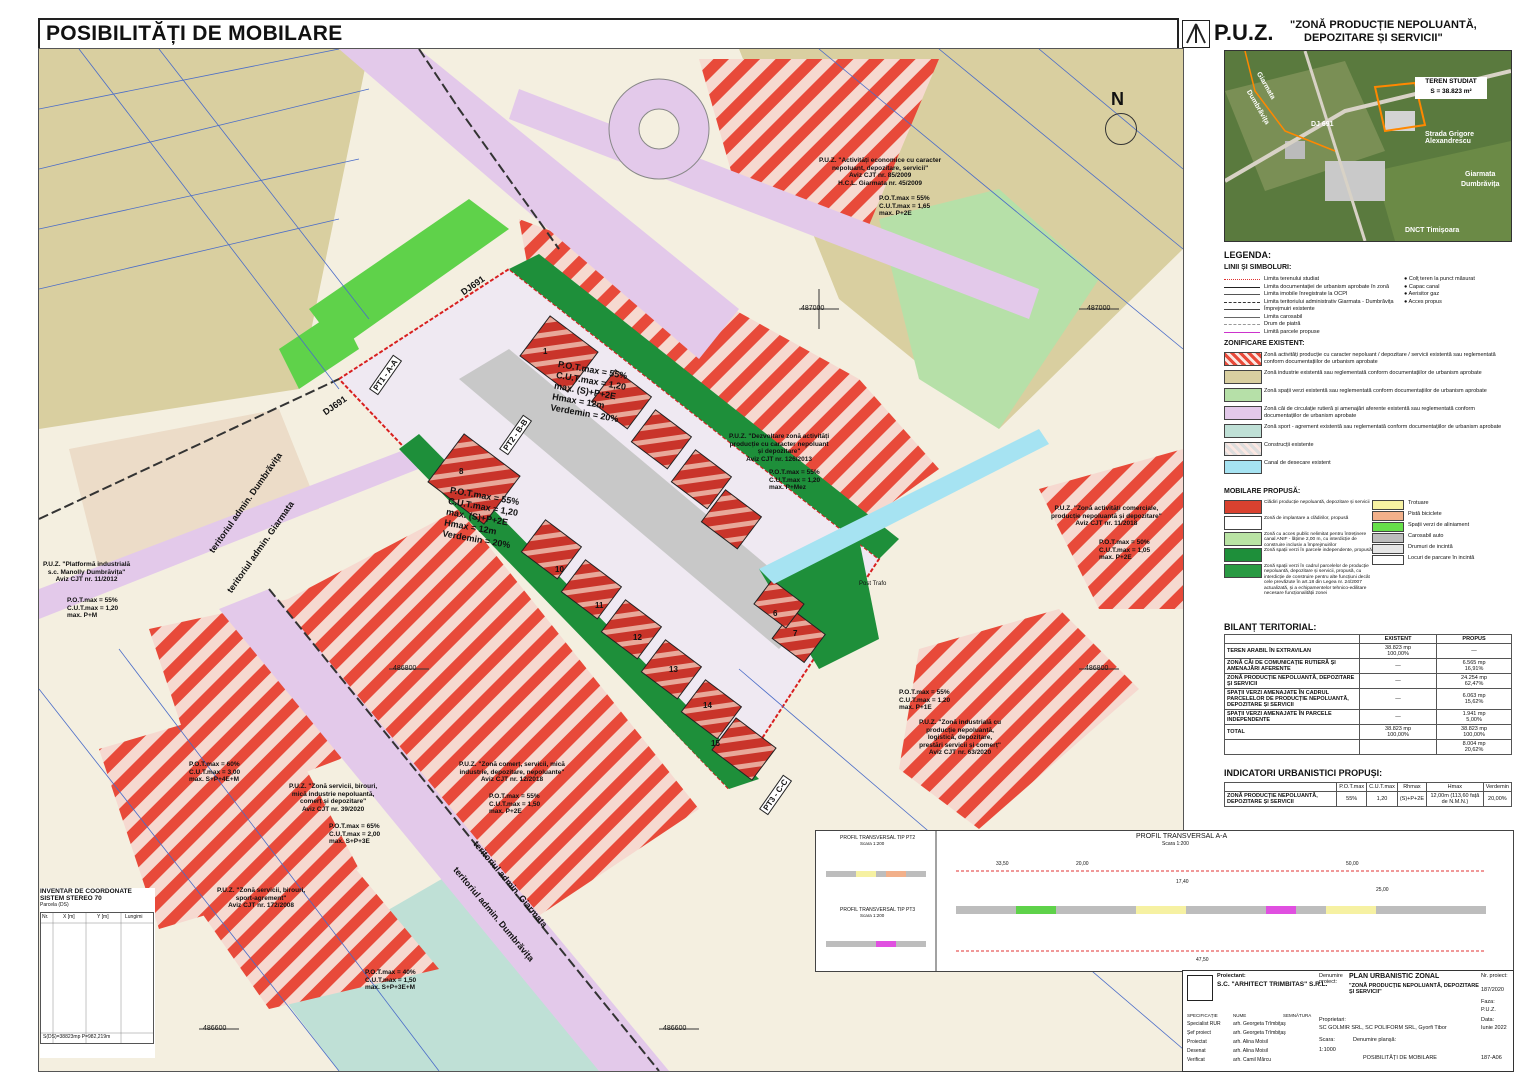  What do you see at coordinates (405, 668) in the screenshot?
I see `label-coord-486800-a: 486800` at bounding box center [405, 668].